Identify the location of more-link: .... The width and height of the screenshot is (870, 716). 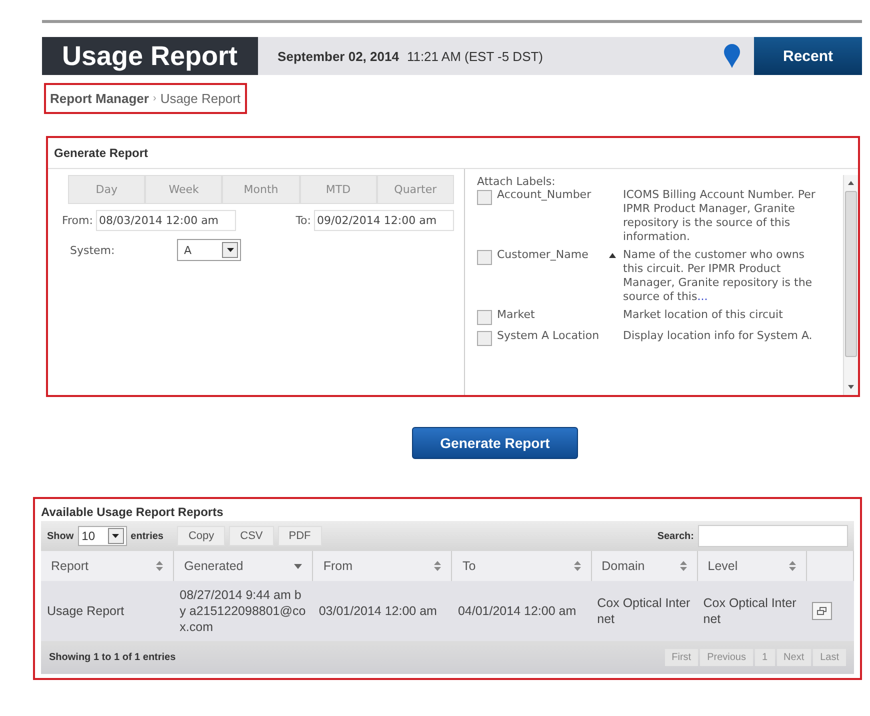
(702, 296).